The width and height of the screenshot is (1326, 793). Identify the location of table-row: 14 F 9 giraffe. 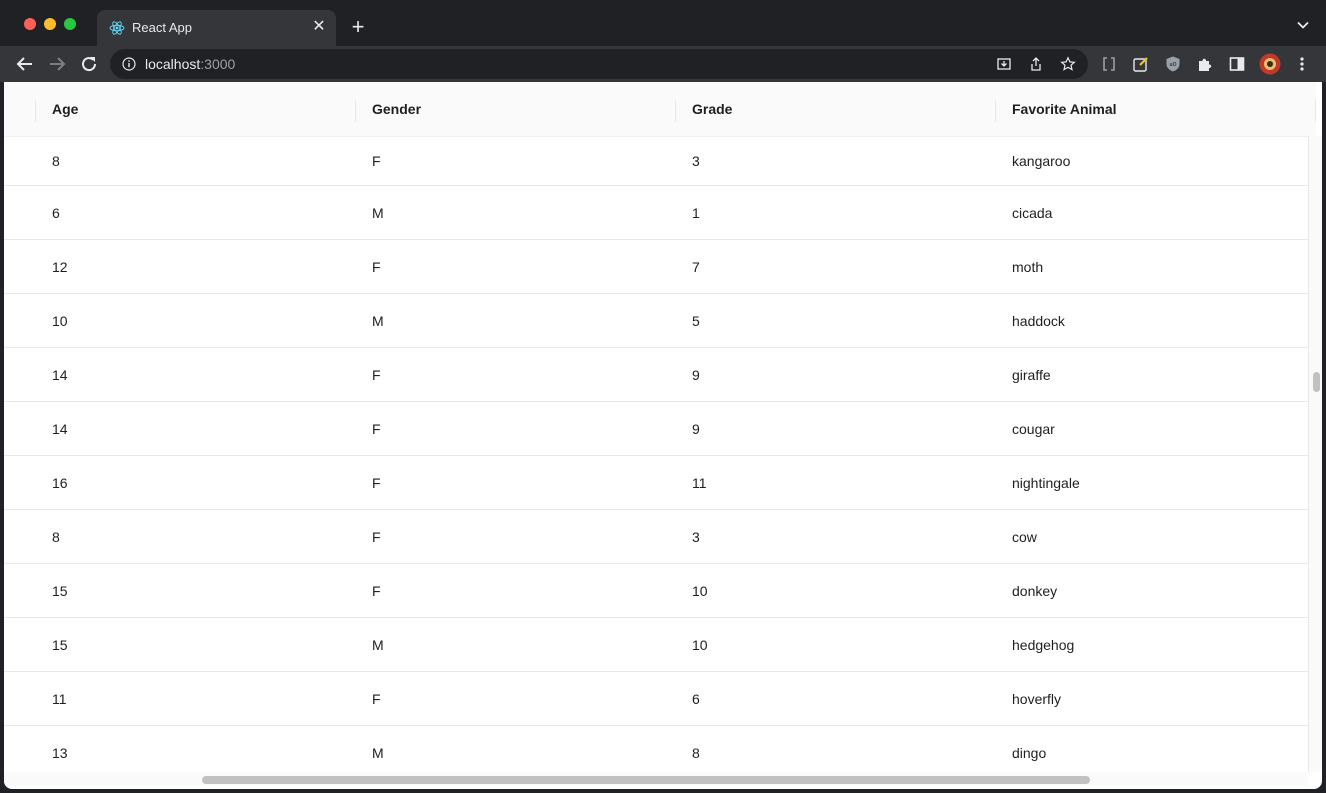
(656, 375).